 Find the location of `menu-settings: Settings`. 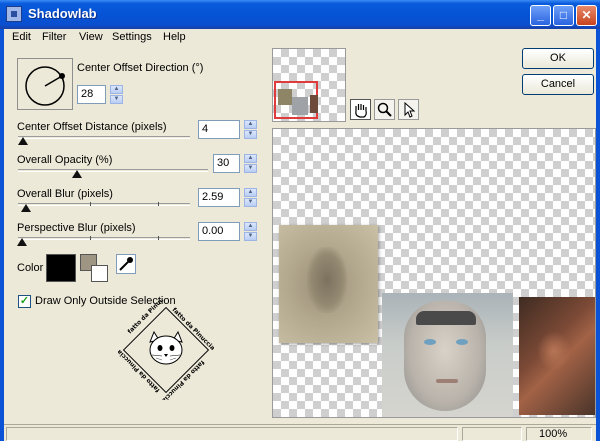

menu-settings: Settings is located at coordinates (132, 37).